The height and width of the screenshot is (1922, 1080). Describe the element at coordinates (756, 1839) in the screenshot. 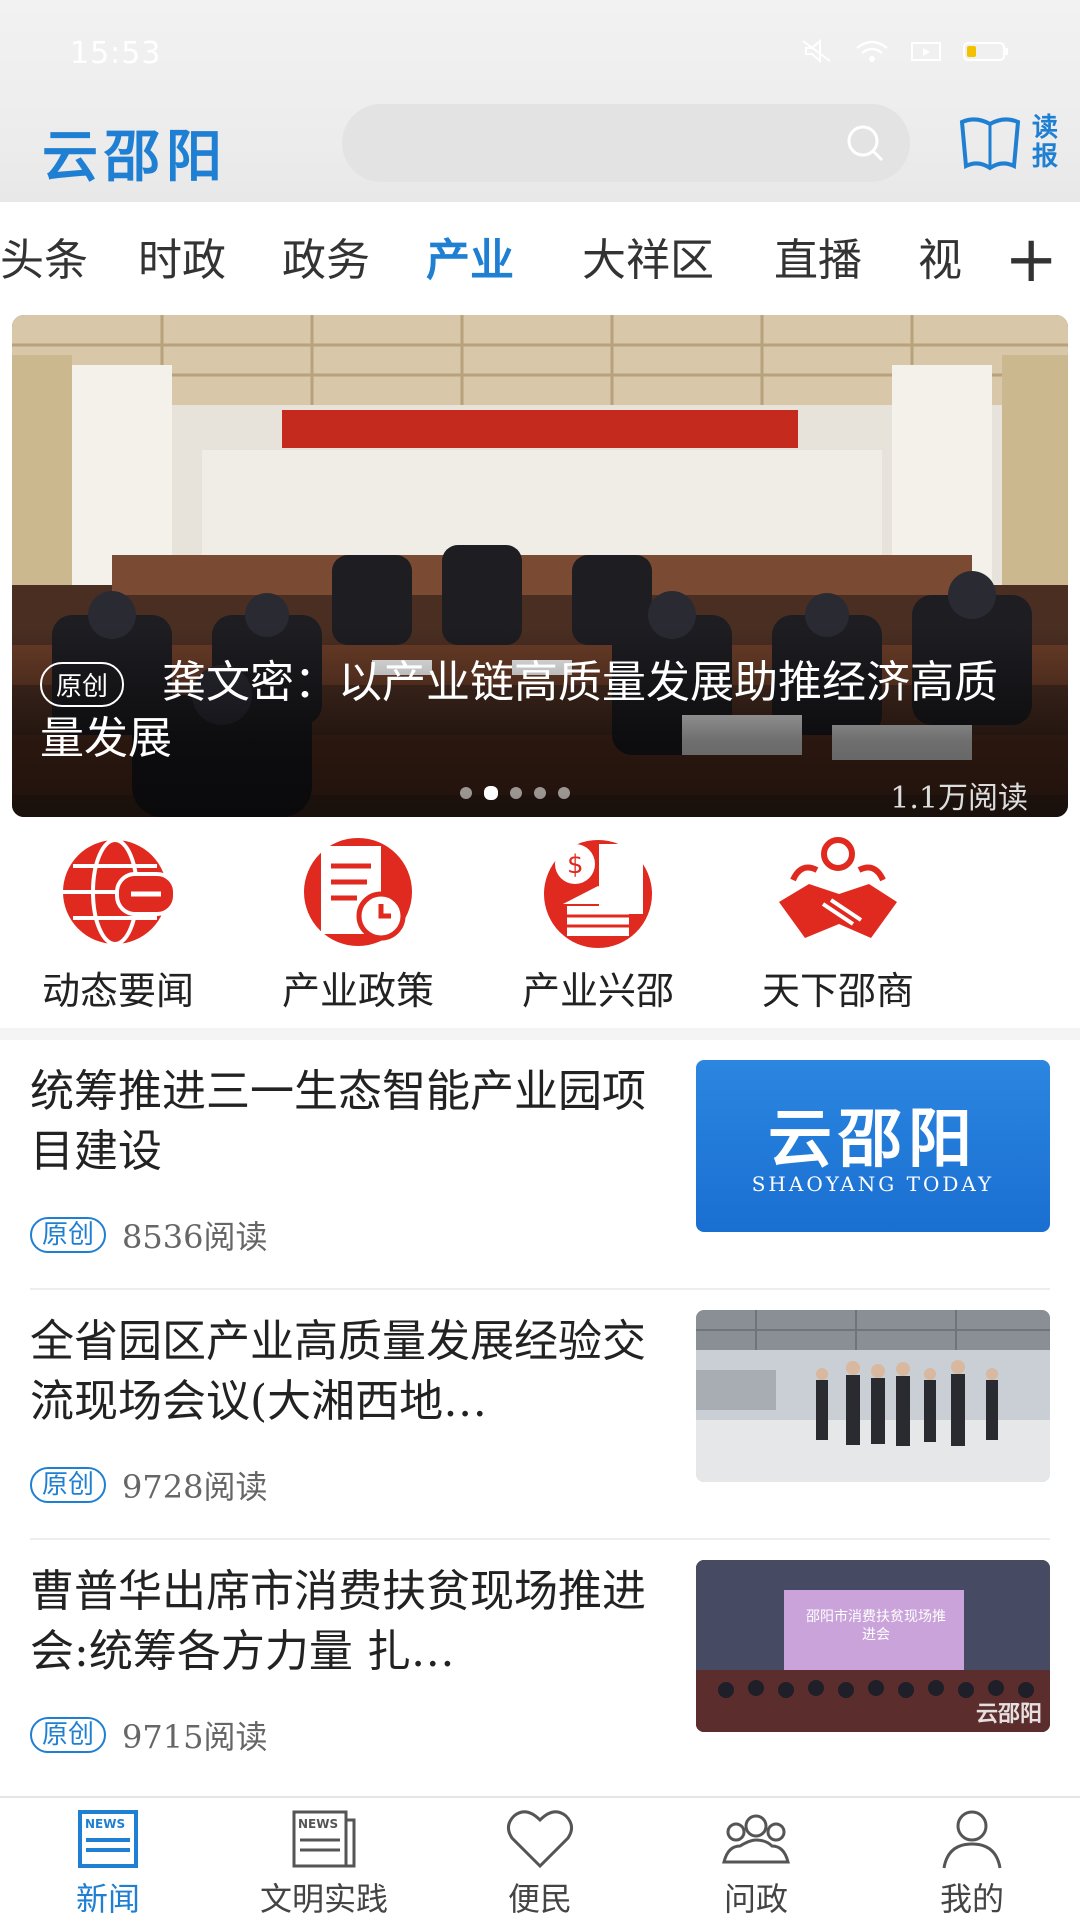

I see `people-group-icon` at that location.